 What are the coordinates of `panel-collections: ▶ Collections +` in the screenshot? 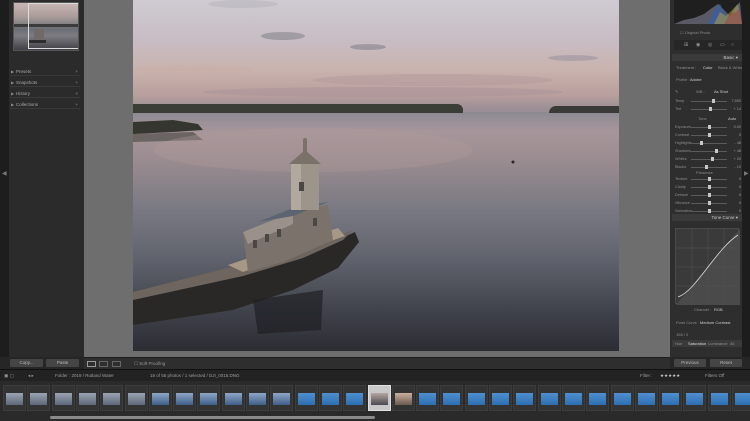 It's located at (45, 105).